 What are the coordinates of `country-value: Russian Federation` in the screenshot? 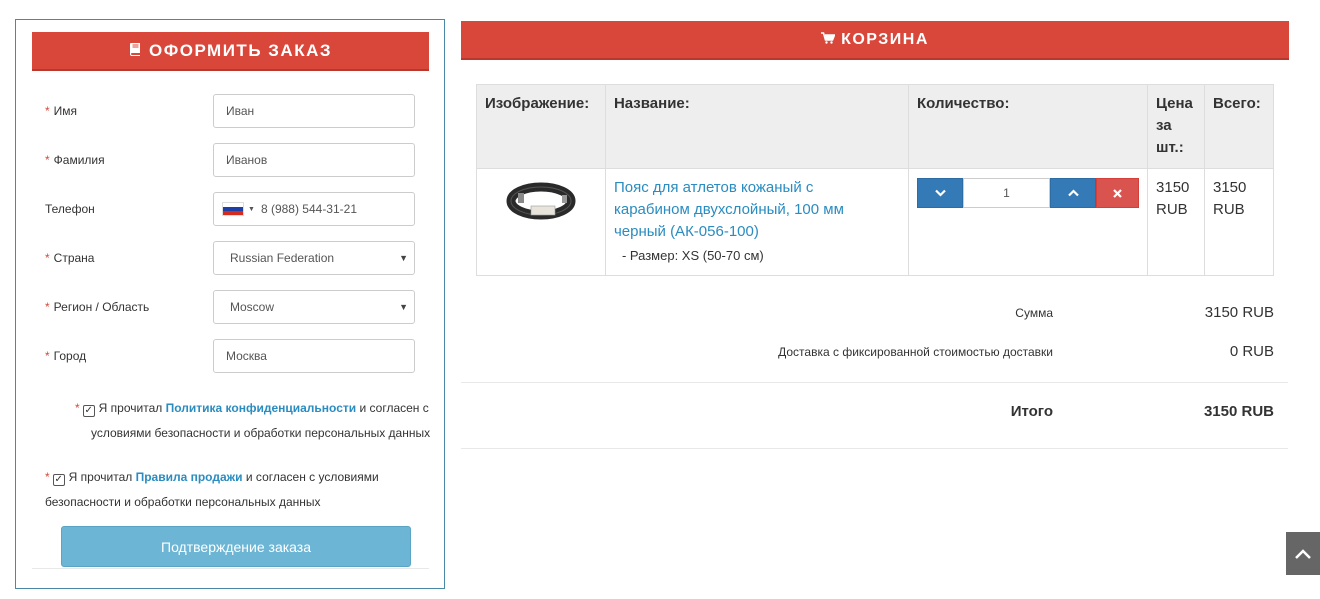 It's located at (282, 258).